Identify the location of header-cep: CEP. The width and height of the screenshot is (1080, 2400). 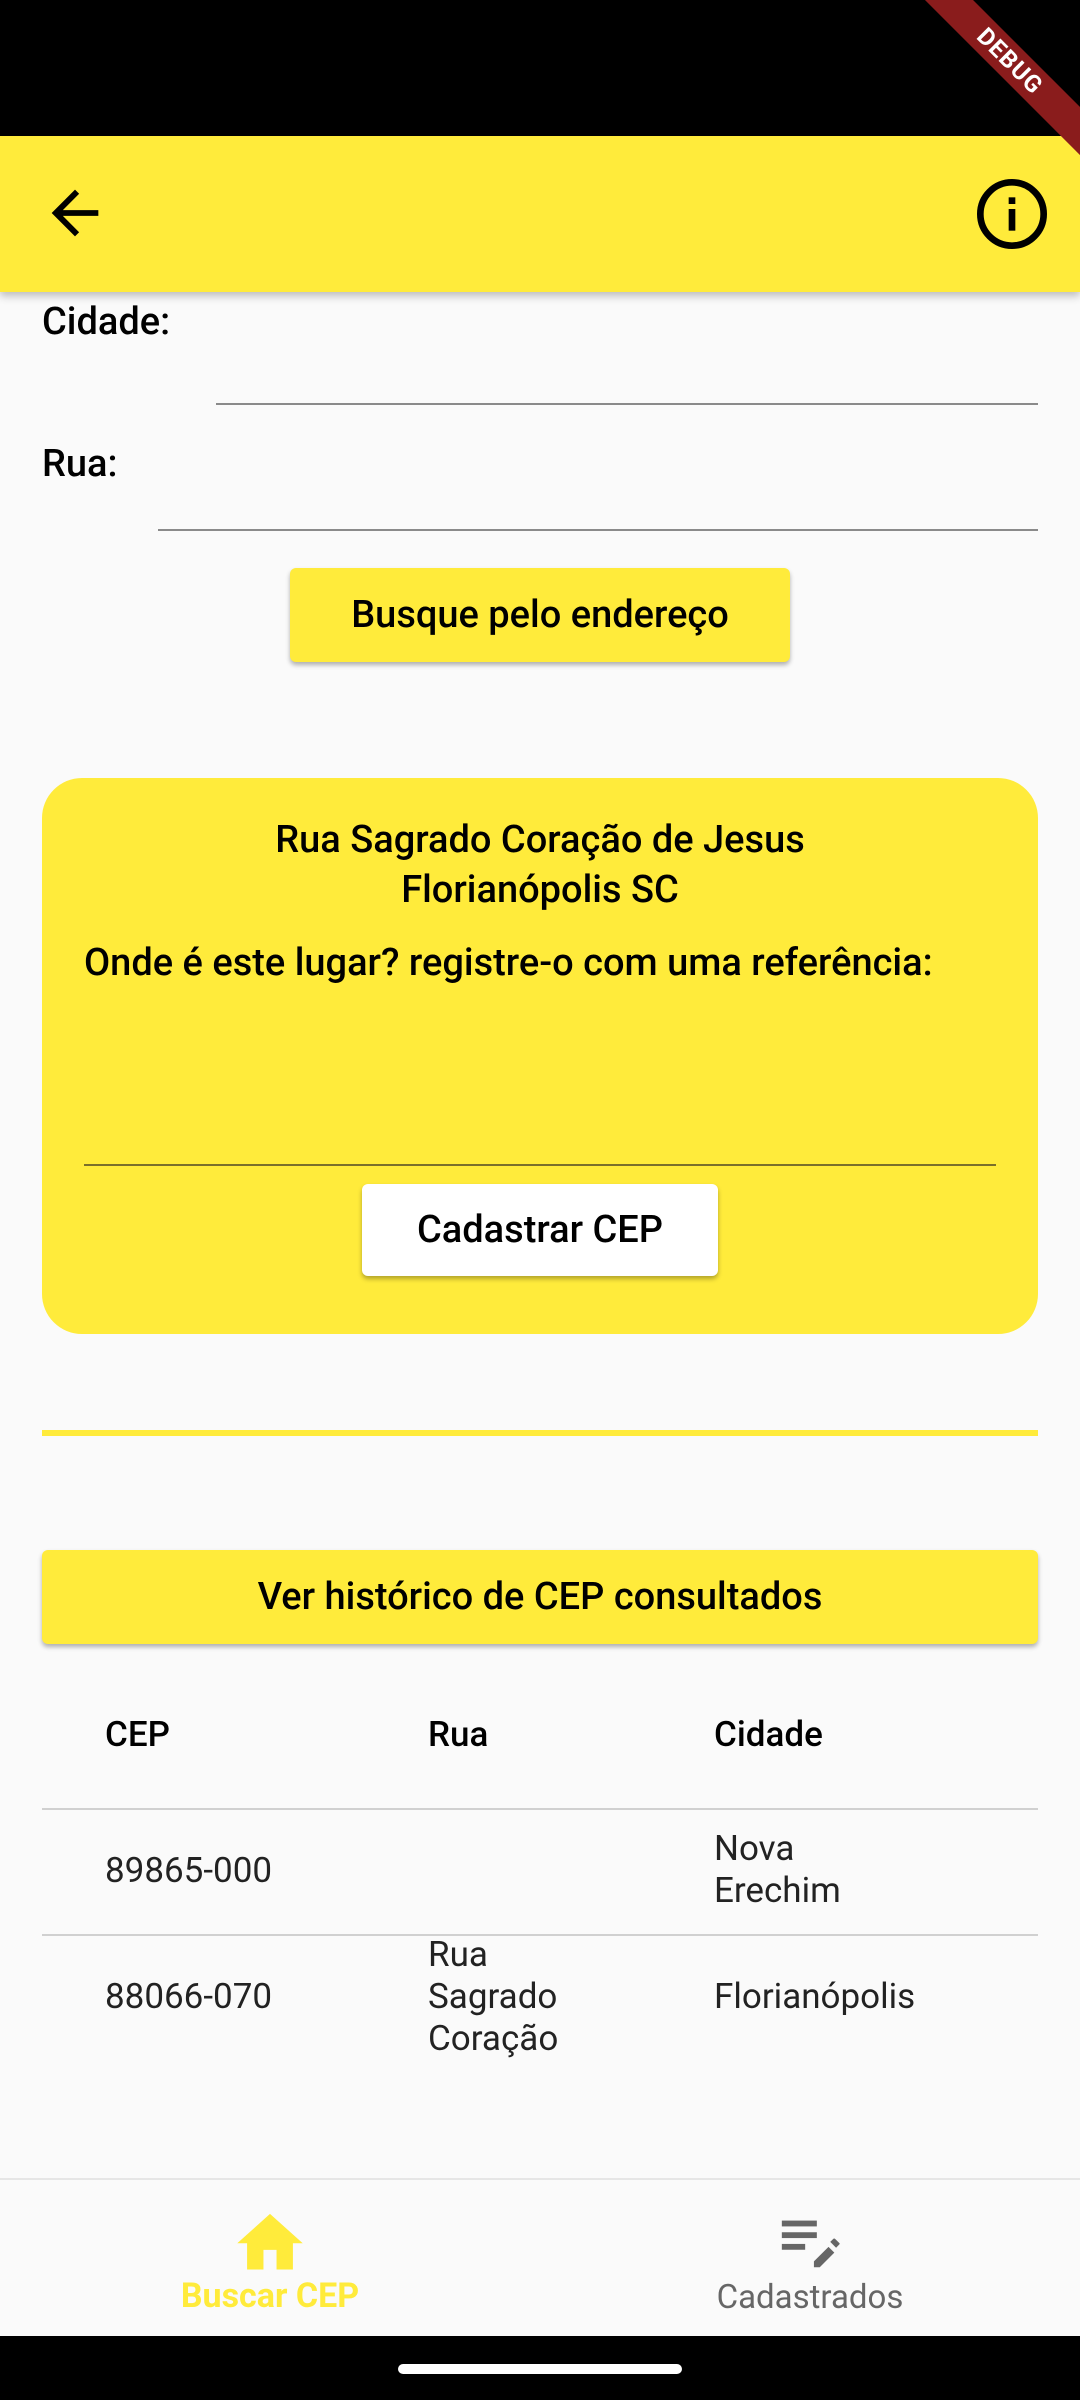
(137, 1734).